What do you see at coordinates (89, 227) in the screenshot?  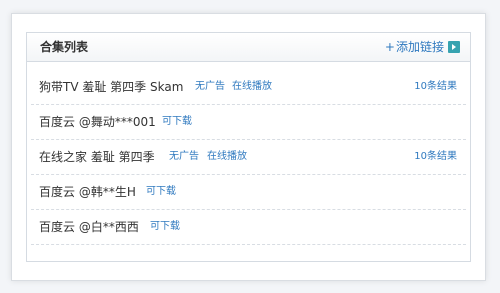 I see `list-item-name: 百度云 @白**西西` at bounding box center [89, 227].